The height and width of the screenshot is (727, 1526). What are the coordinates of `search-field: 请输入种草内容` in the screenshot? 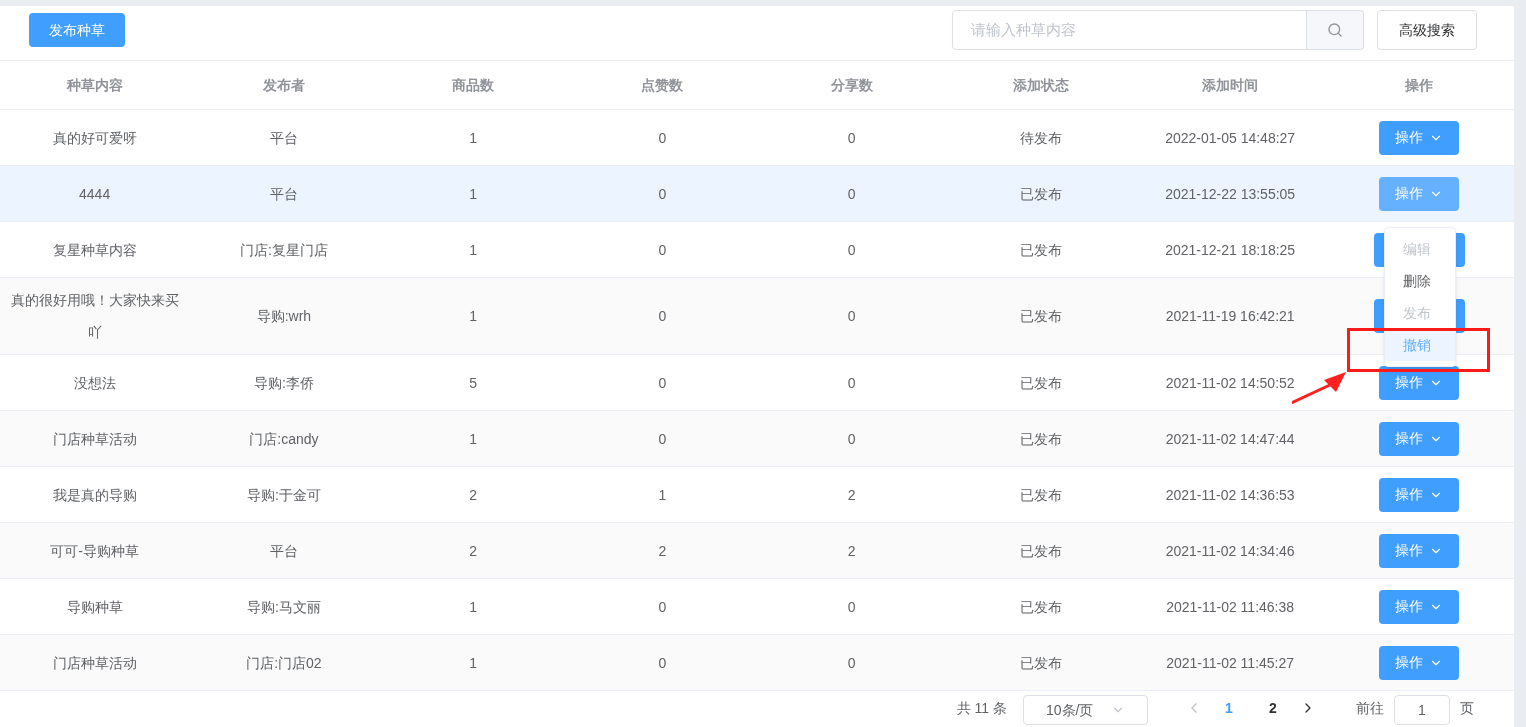 It's located at (1129, 30).